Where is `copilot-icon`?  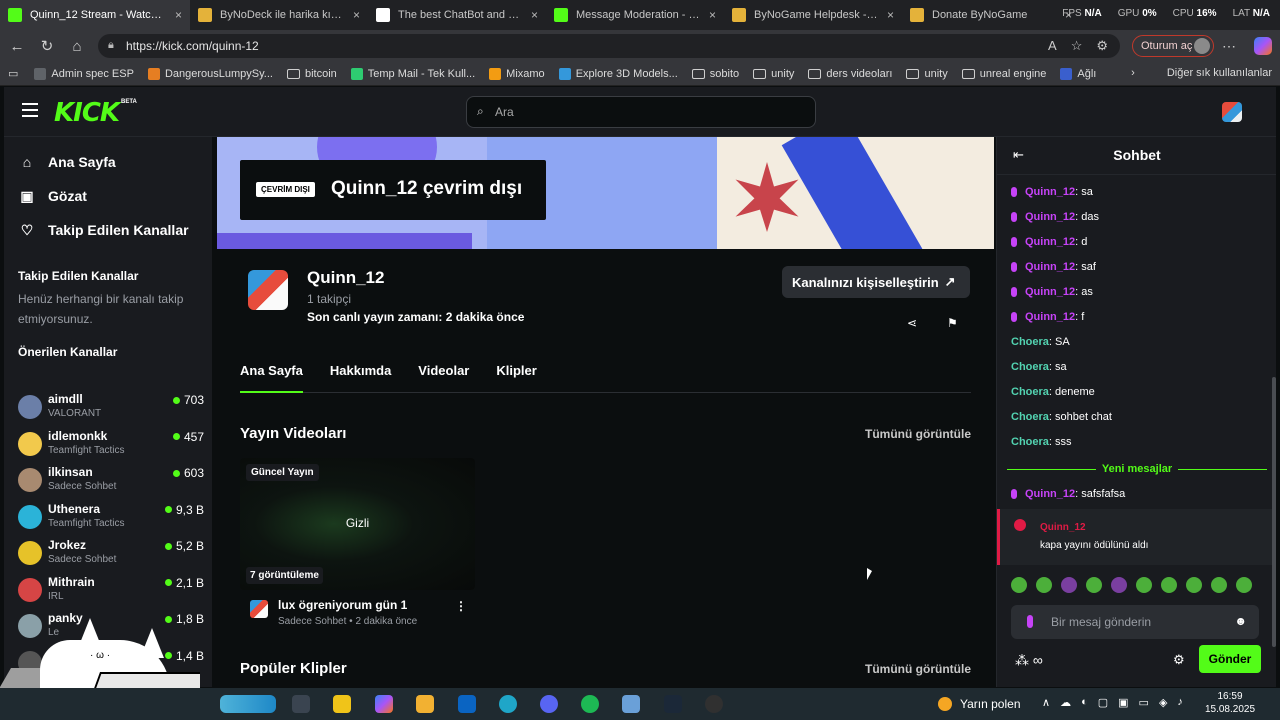
copilot-icon is located at coordinates (1263, 46).